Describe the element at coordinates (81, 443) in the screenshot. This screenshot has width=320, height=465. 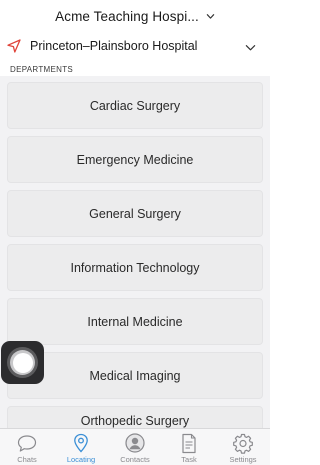
I see `location-pin-icon` at that location.